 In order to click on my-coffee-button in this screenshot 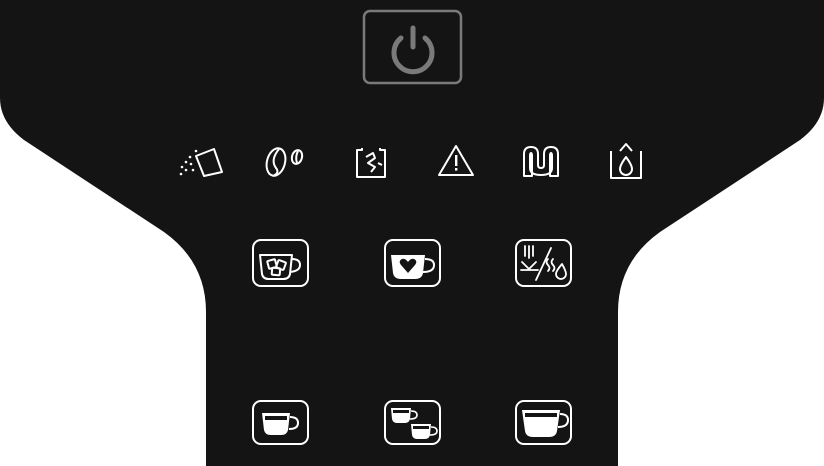, I will do `click(412, 263)`.